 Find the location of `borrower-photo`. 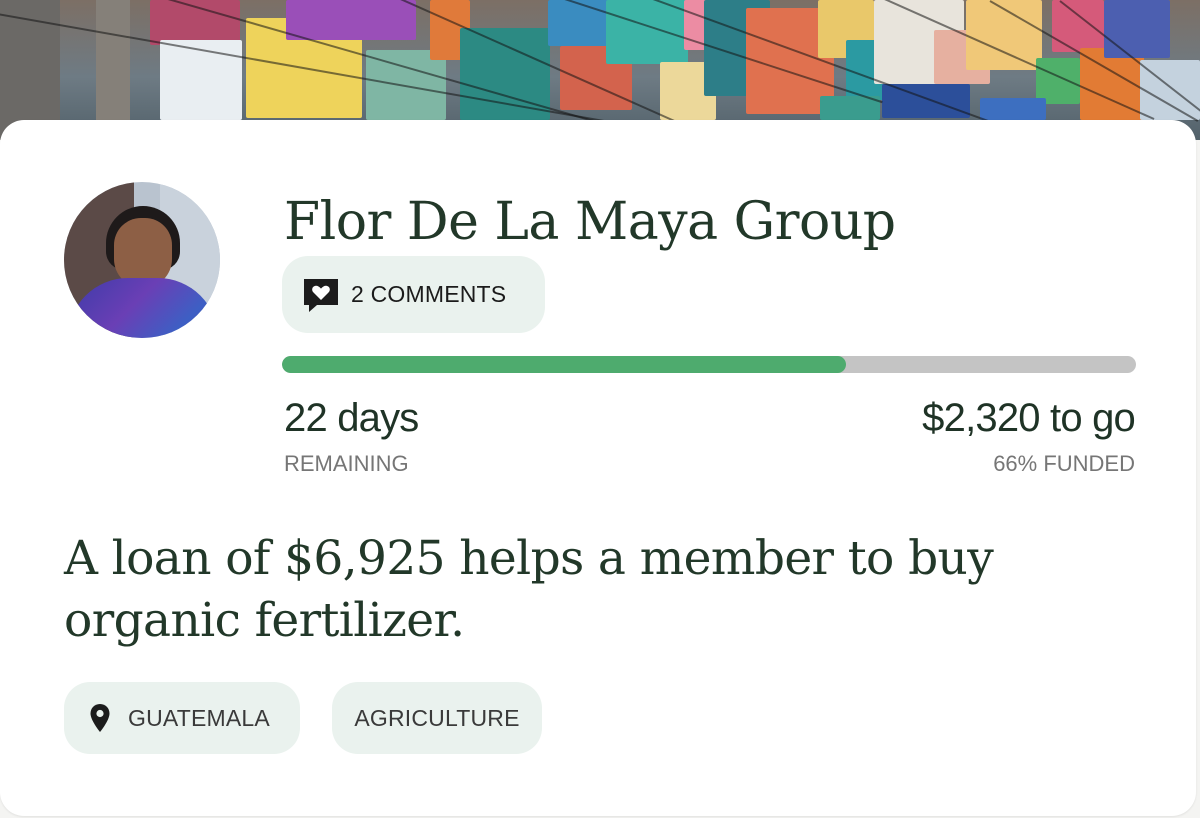

borrower-photo is located at coordinates (142, 260).